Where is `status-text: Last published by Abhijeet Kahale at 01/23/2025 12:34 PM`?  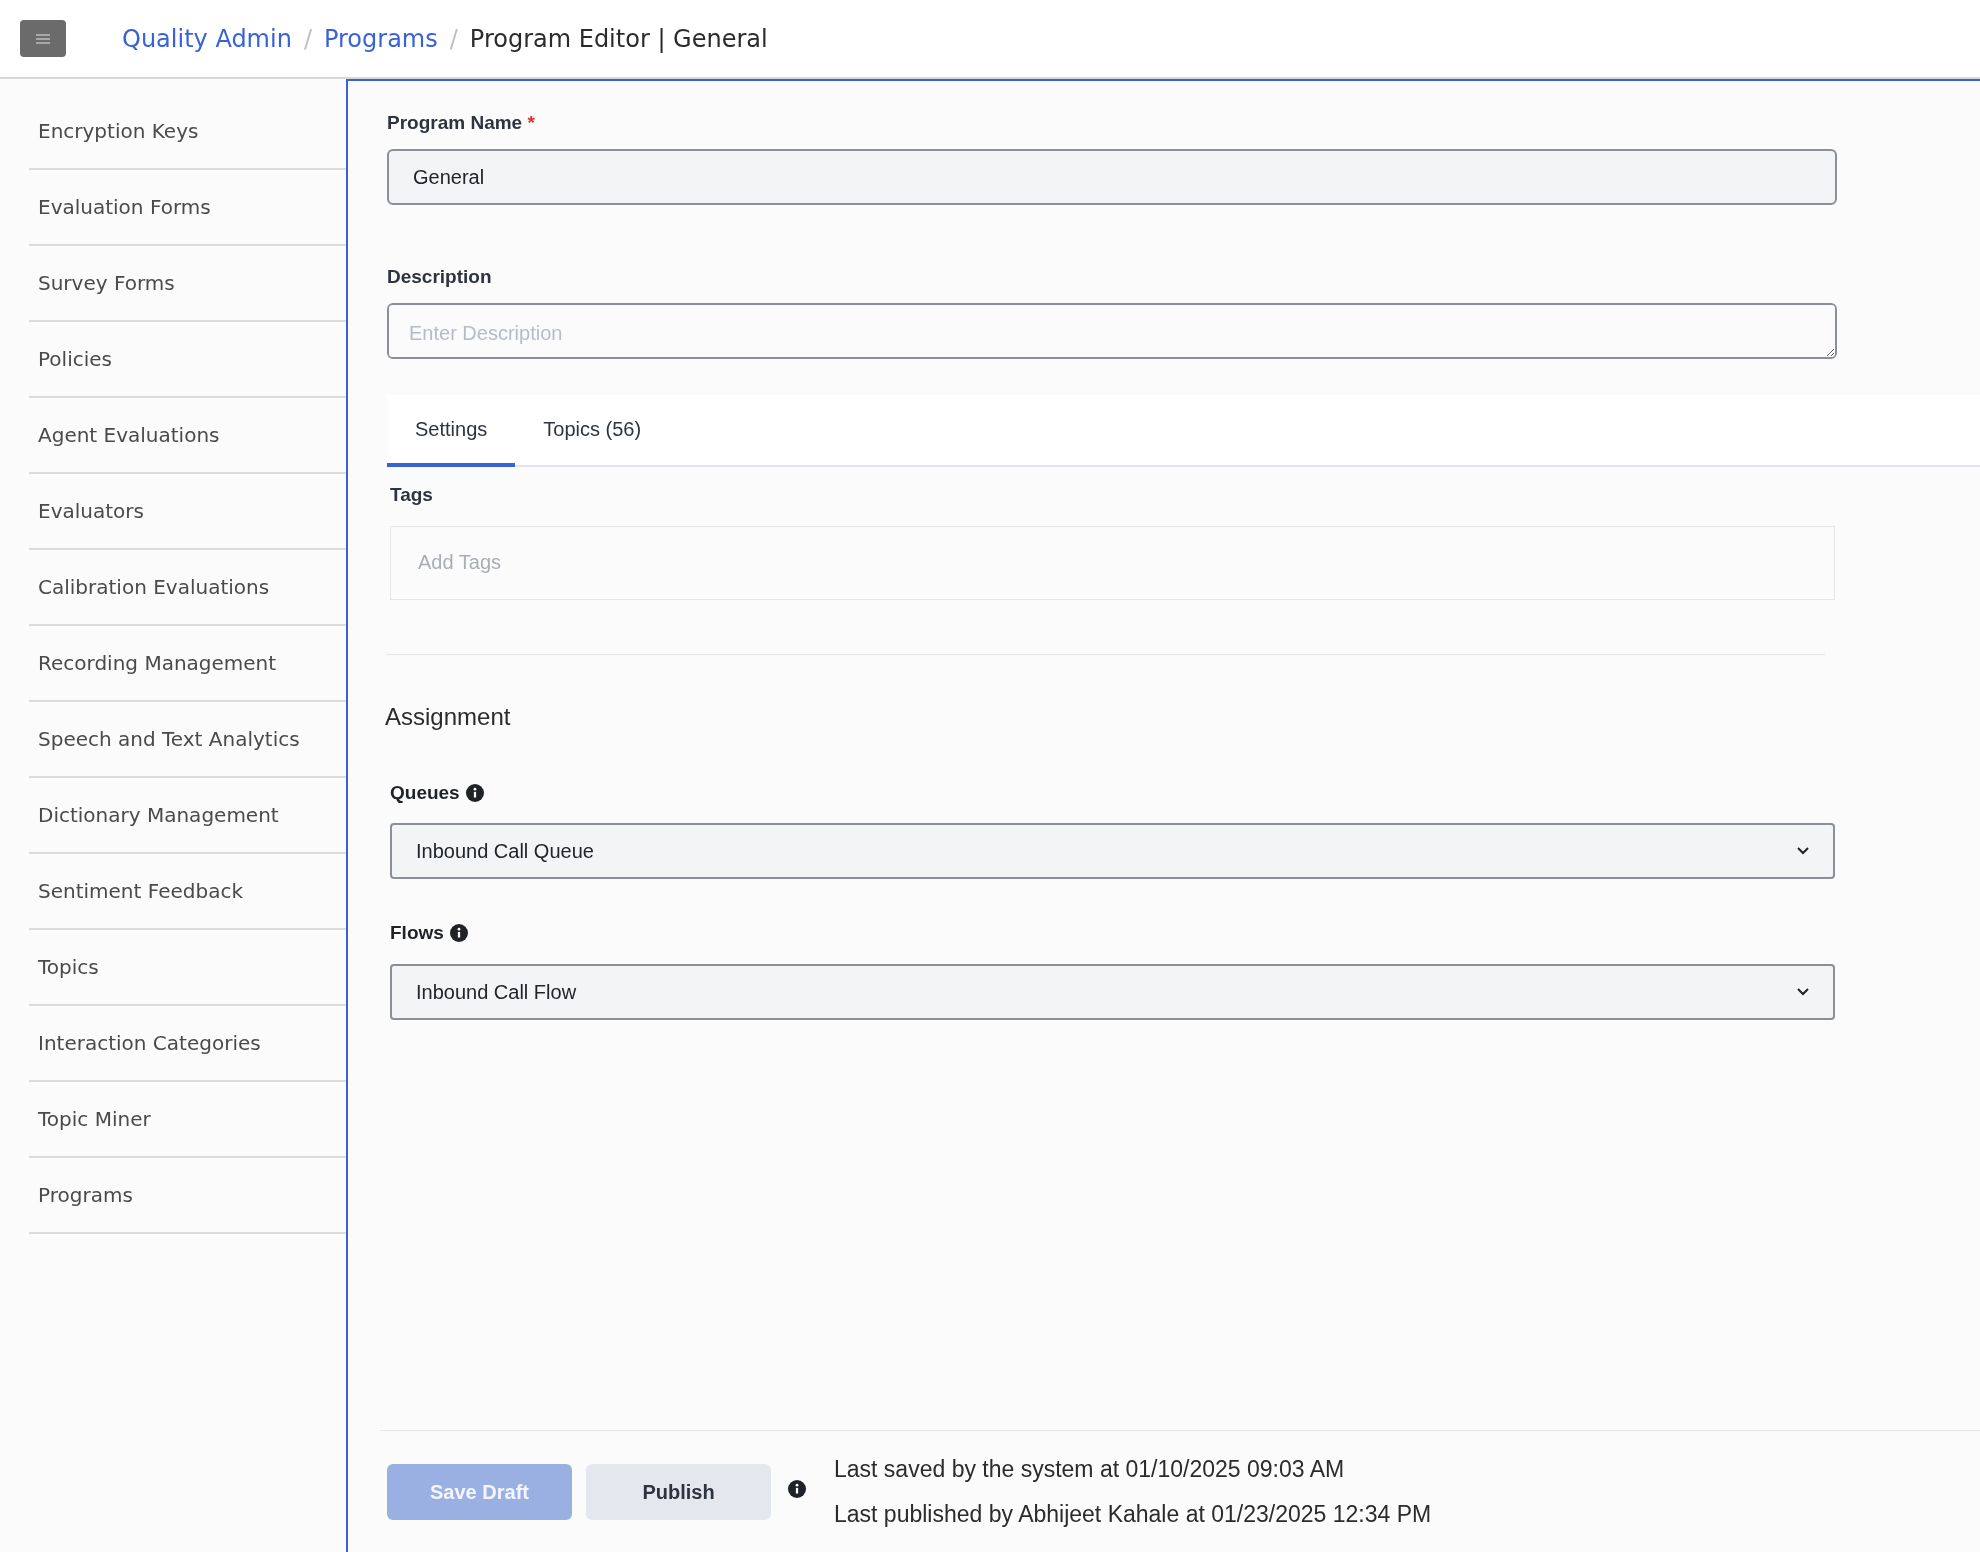 status-text: Last published by Abhijeet Kahale at 01/23/2025 12:34 PM is located at coordinates (1133, 1514).